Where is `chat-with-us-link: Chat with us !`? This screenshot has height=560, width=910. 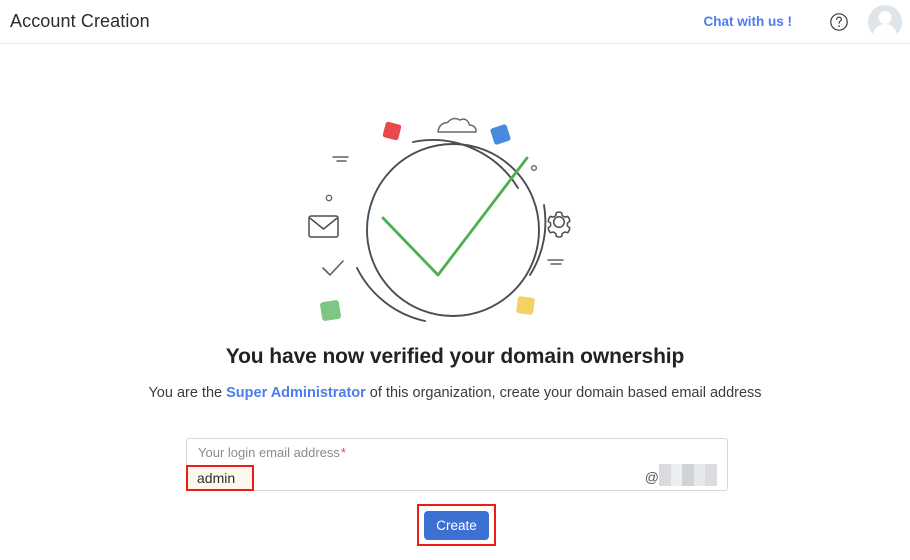
chat-with-us-link: Chat with us ! is located at coordinates (748, 21).